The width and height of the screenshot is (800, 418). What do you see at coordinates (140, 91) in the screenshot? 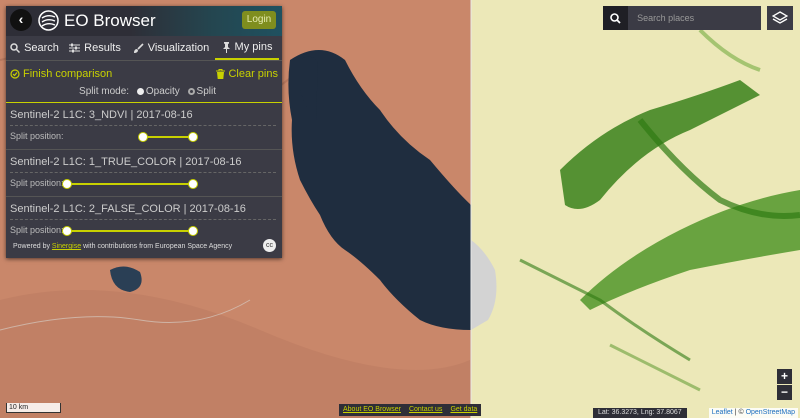
I see `opacity-radio` at bounding box center [140, 91].